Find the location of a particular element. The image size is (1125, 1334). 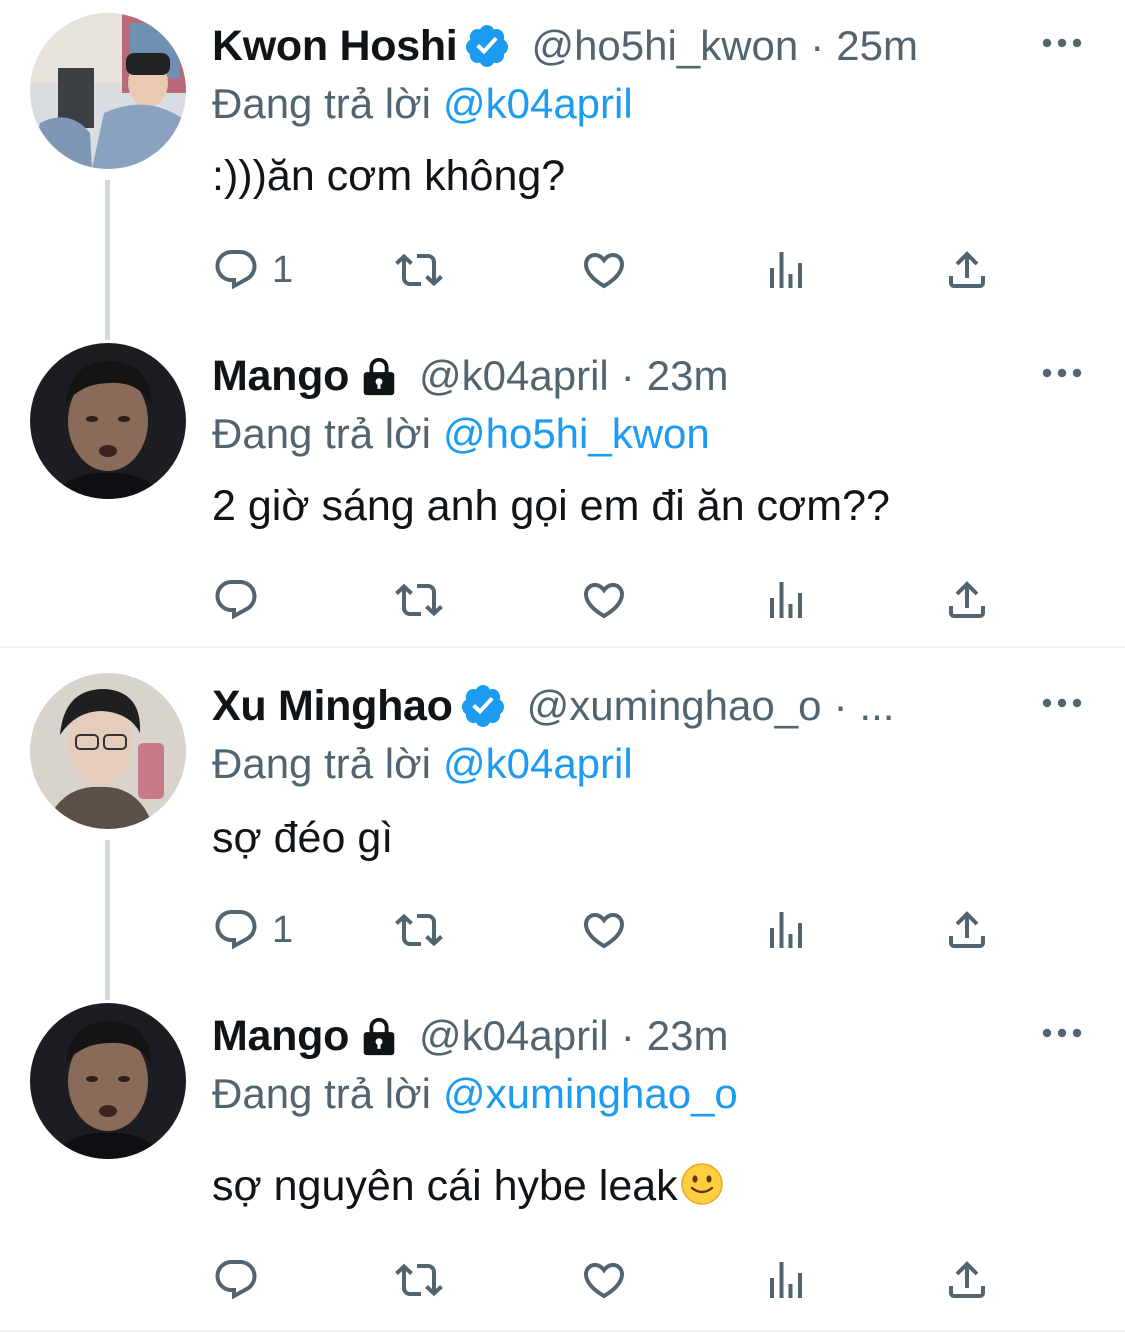

replying-to: Đang trả lời @xuminghao_o is located at coordinates (475, 1094).